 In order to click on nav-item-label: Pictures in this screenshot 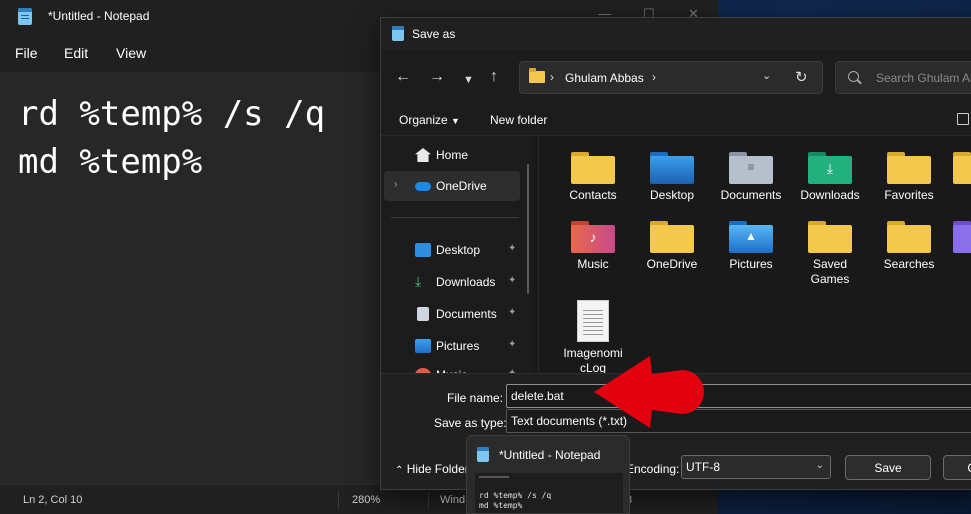, I will do `click(458, 346)`.